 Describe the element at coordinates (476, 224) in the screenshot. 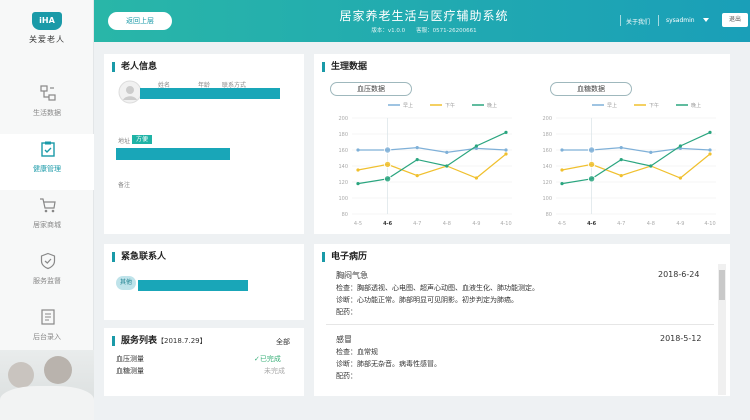

I see `x-tick-label: 4-9` at that location.